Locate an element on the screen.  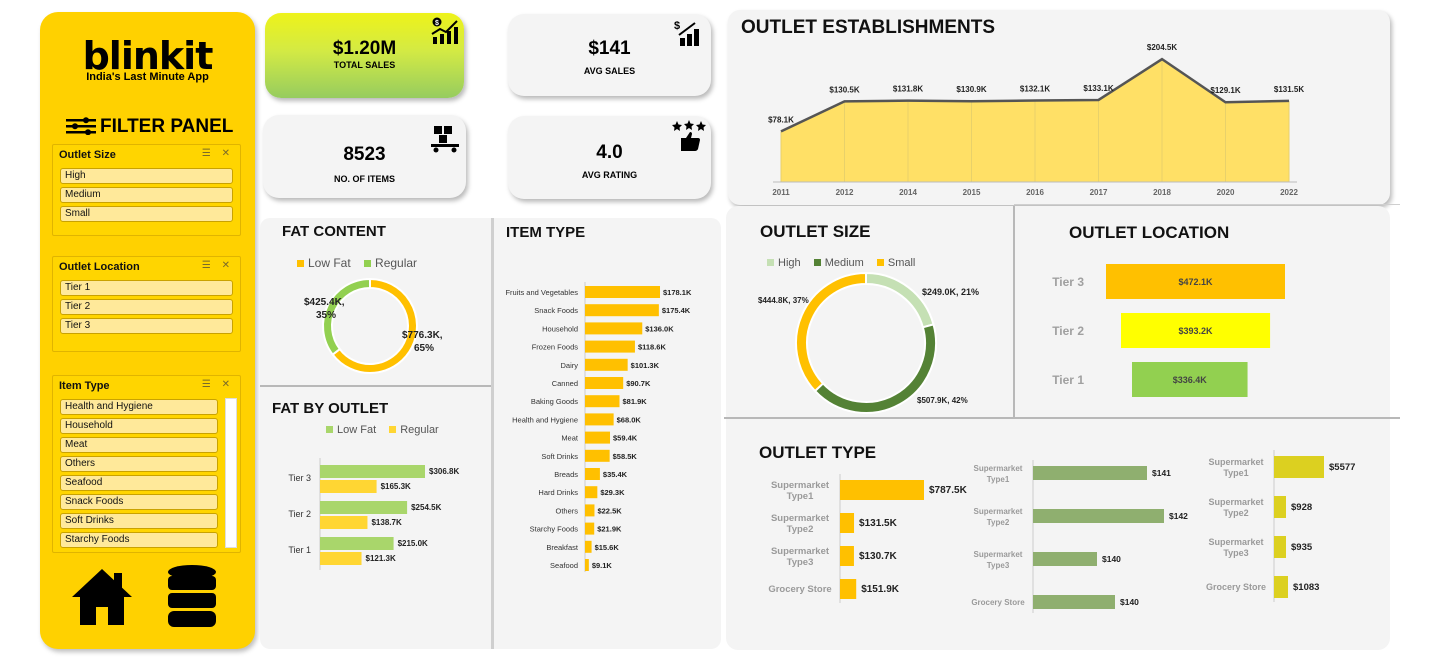
data-label: $444.8K, 37% is located at coordinates (783, 300).